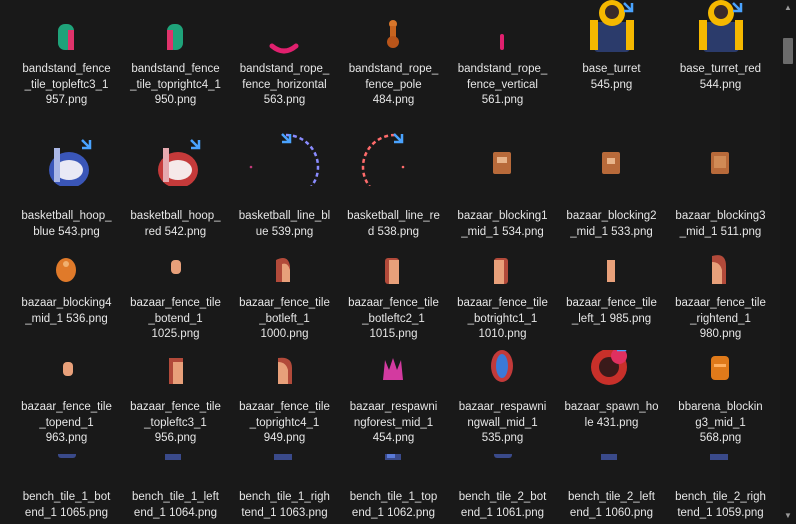 The height and width of the screenshot is (524, 796). I want to click on file-name: bandstand_rope_ fence_pole 484.png, so click(393, 84).